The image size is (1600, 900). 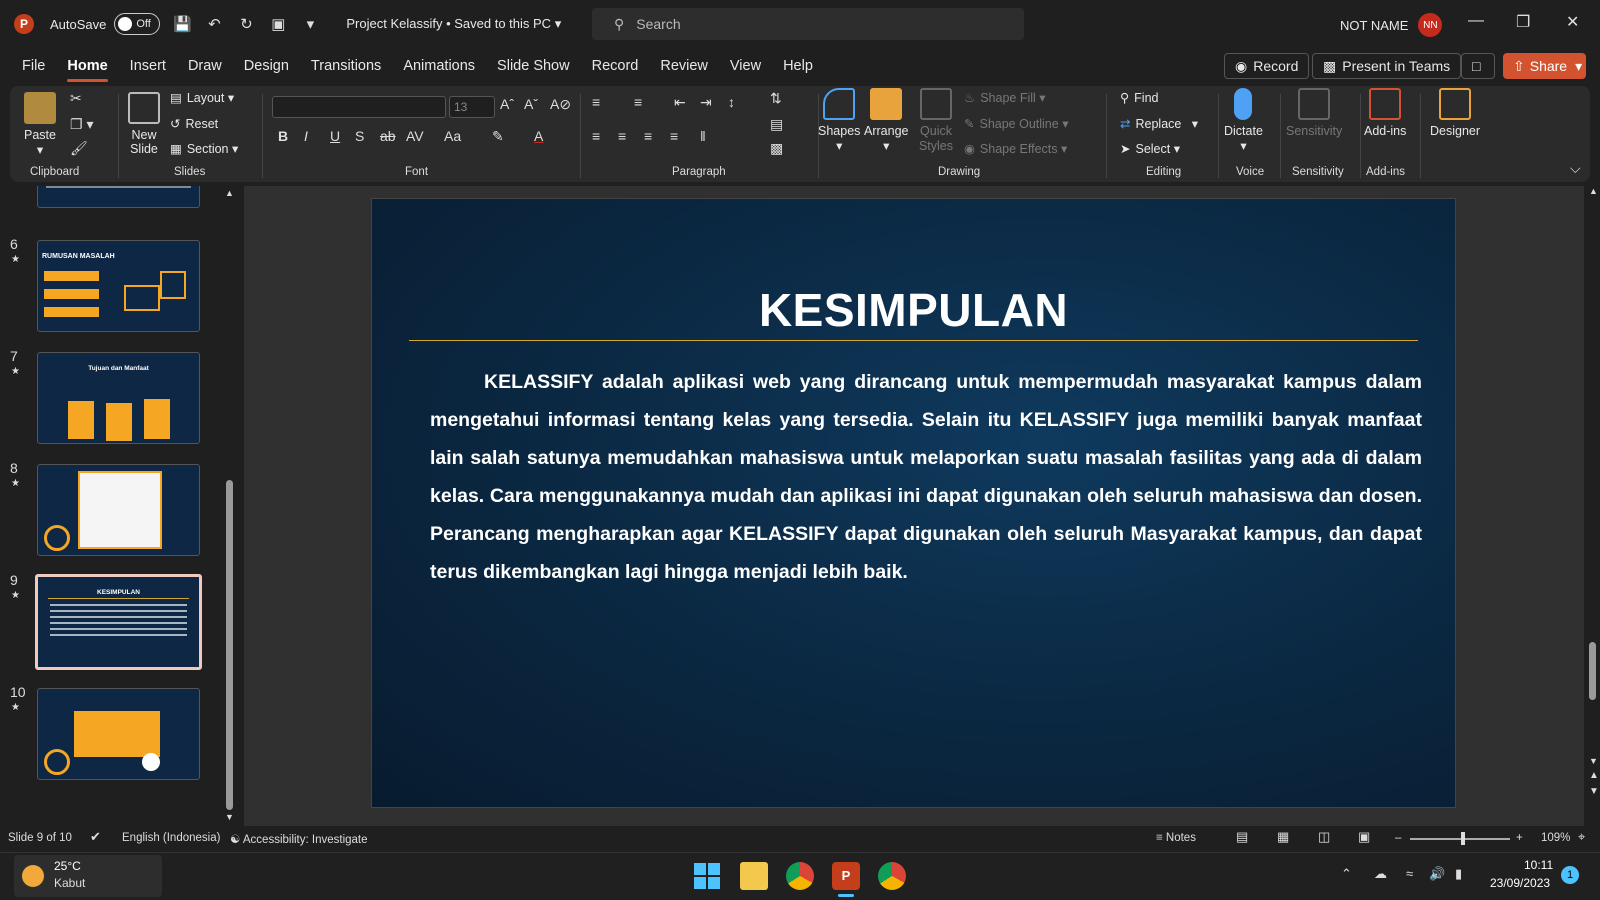 What do you see at coordinates (1594, 791) in the screenshot?
I see `next-slide-icon: ▼` at bounding box center [1594, 791].